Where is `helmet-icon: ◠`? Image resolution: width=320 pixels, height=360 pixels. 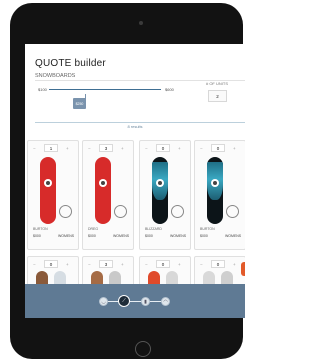 helmet-icon: ◠ is located at coordinates (165, 301).